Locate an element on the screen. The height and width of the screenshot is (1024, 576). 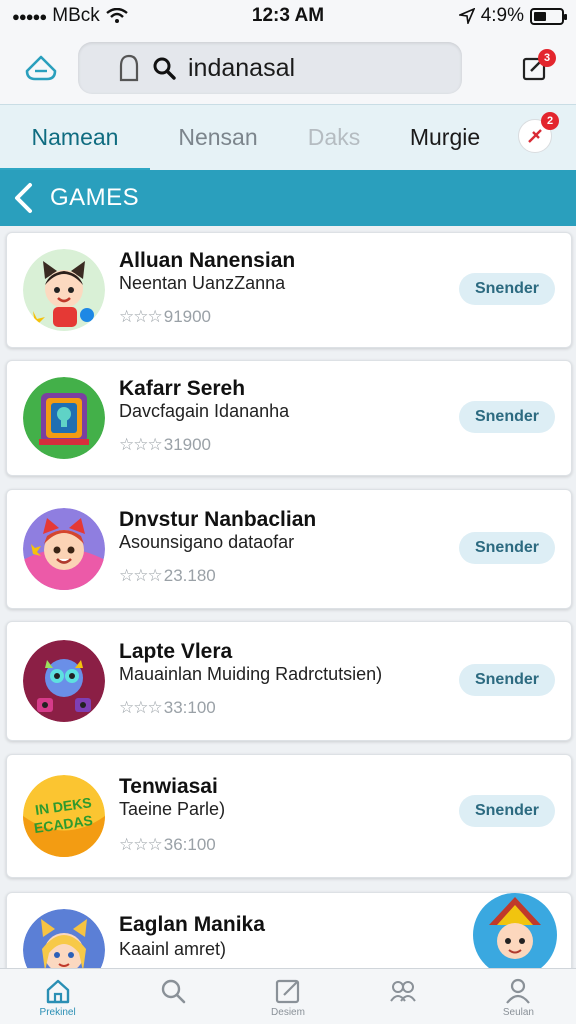
status-left: ●●●●● MBck is located at coordinates (70, 16).